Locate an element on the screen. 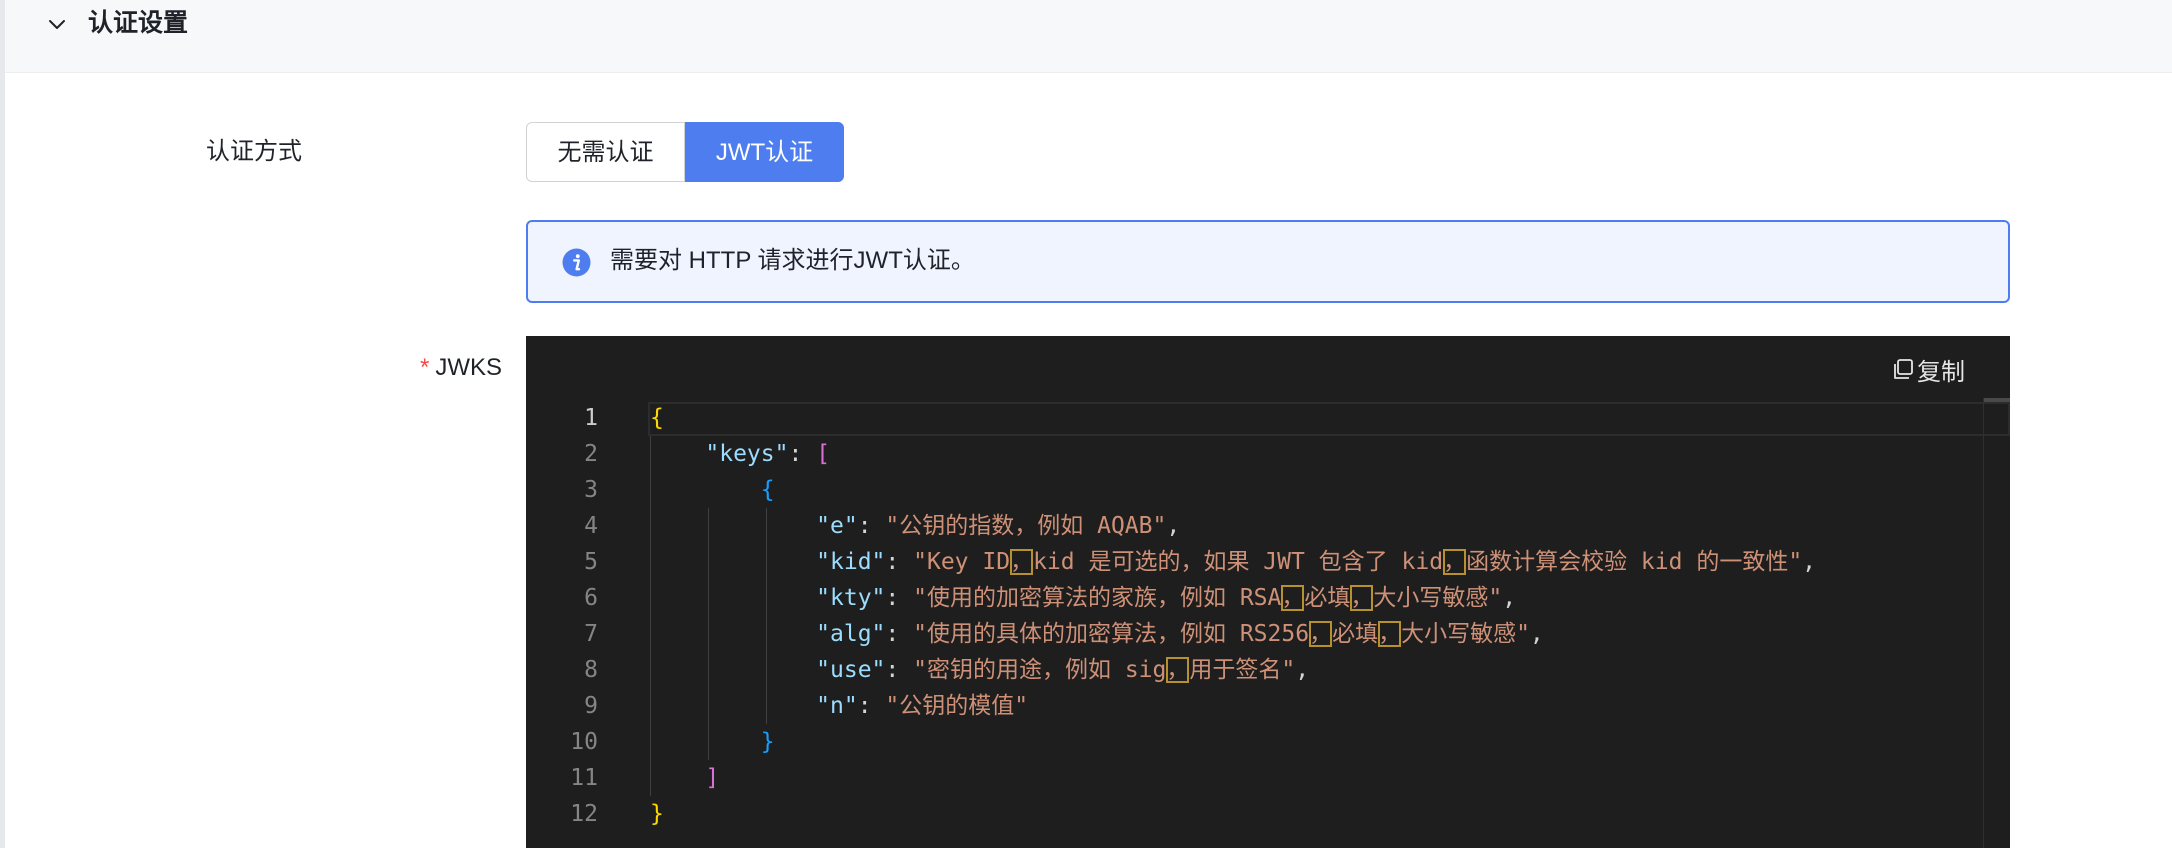 The width and height of the screenshot is (2172, 848). line-number: 7 is located at coordinates (591, 634).